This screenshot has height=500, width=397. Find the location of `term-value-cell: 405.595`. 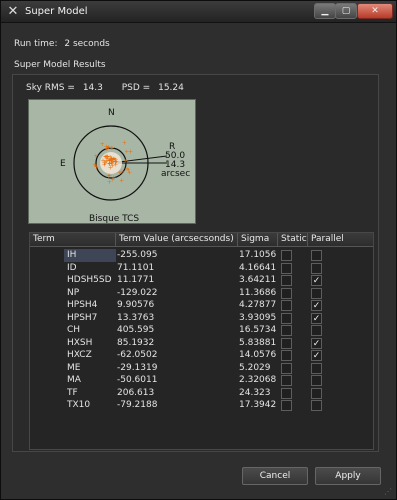

term-value-cell: 405.595 is located at coordinates (135, 330).